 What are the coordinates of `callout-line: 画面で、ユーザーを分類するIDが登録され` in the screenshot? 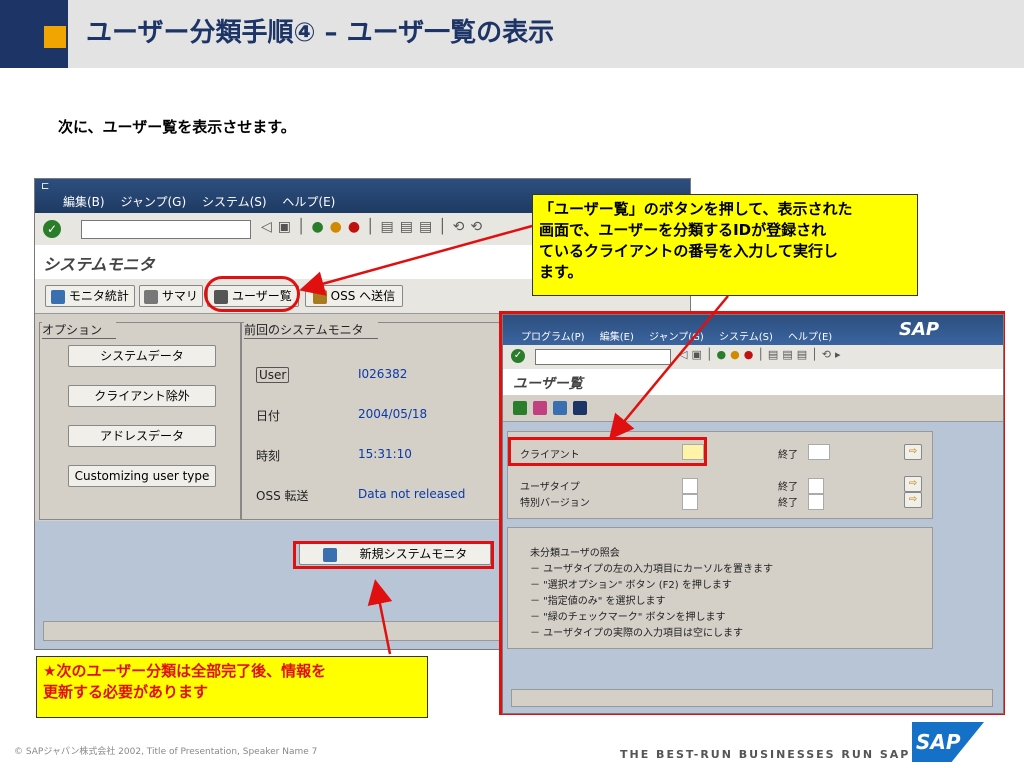 It's located at (683, 230).